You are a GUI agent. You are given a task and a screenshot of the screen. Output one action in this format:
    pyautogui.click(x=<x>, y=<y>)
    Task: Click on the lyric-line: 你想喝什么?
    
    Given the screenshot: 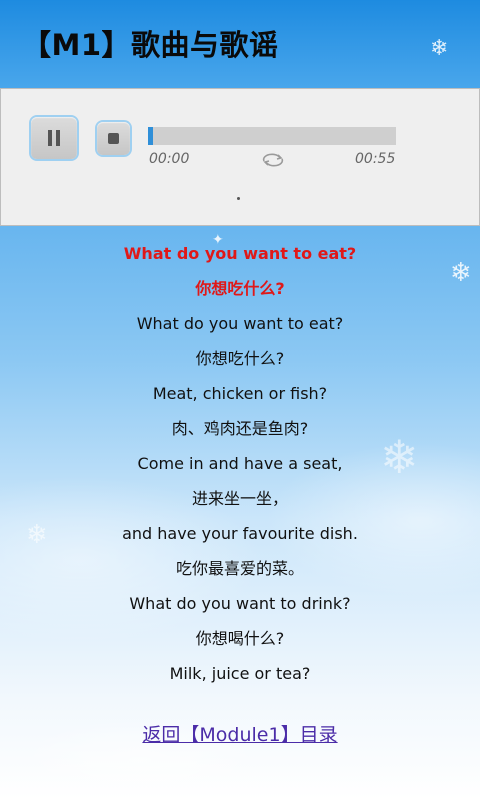 What is the action you would take?
    pyautogui.click(x=240, y=638)
    